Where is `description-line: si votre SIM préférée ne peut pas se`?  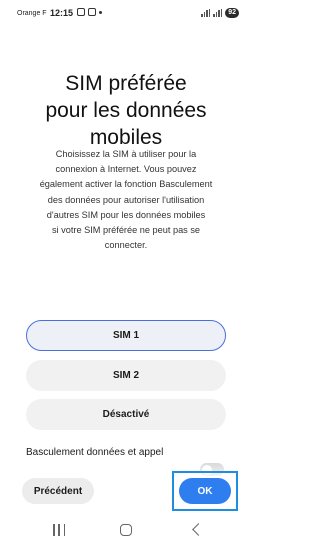 description-line: si votre SIM préférée ne peut pas se is located at coordinates (126, 230).